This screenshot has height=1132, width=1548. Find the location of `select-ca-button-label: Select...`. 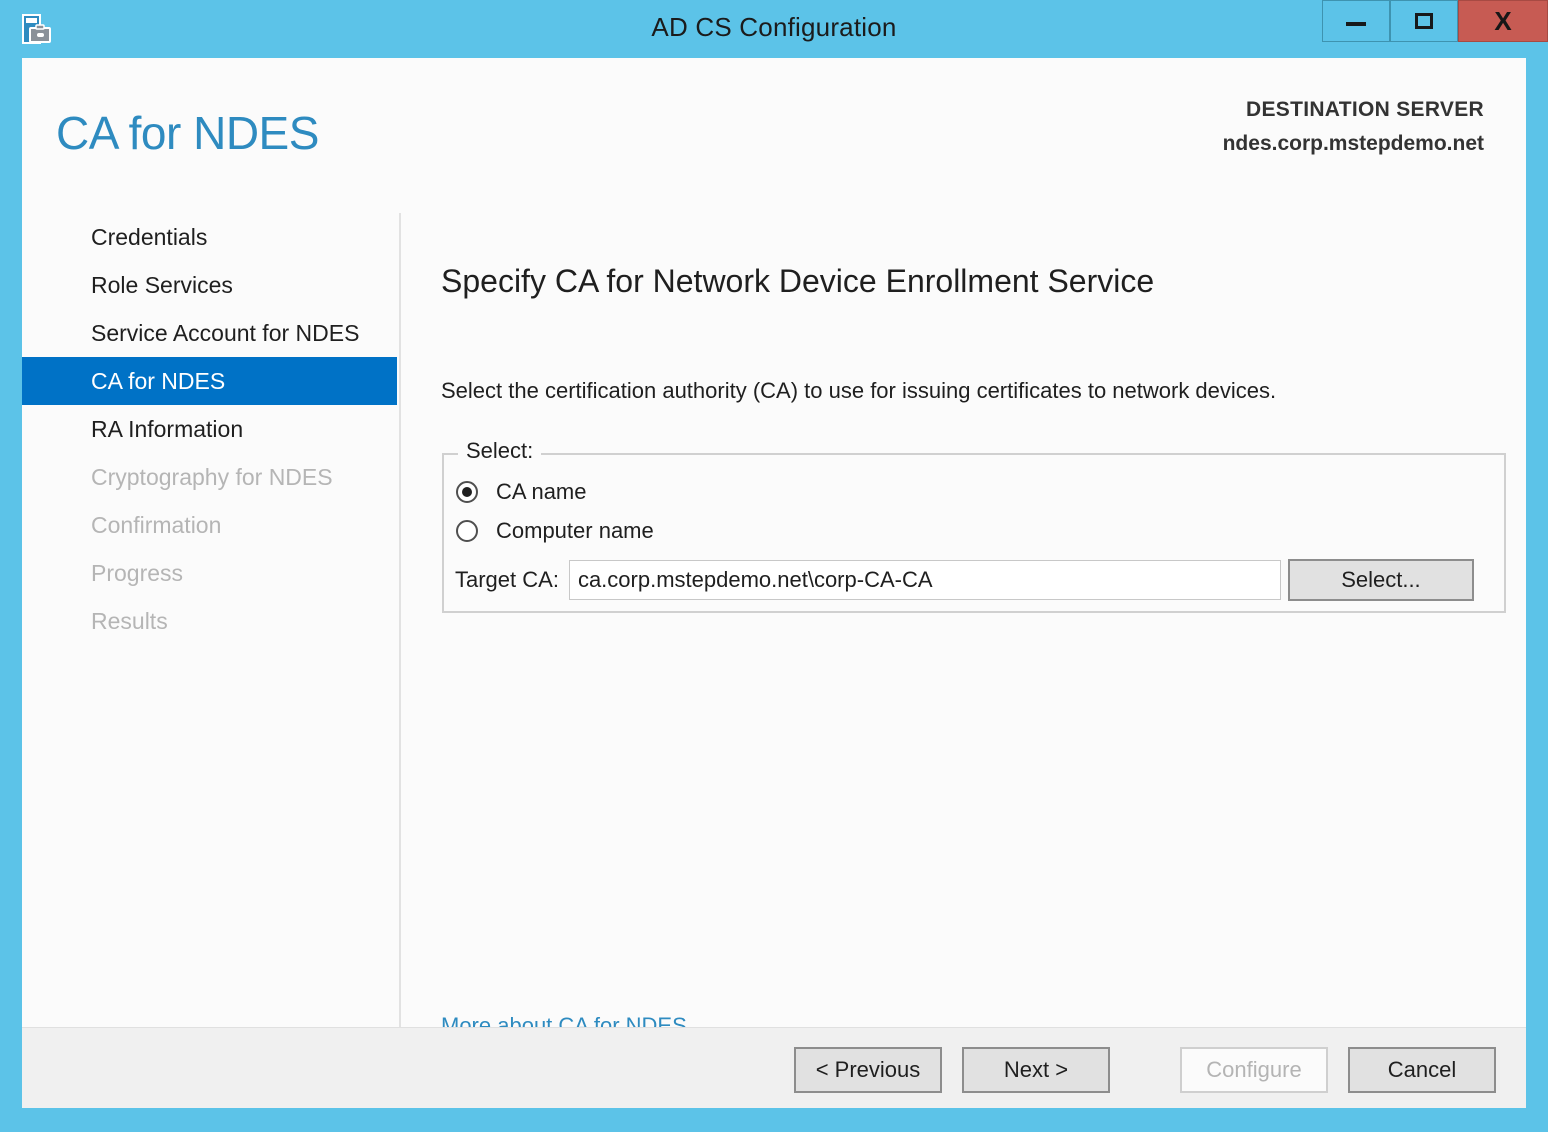

select-ca-button-label: Select... is located at coordinates (1381, 579).